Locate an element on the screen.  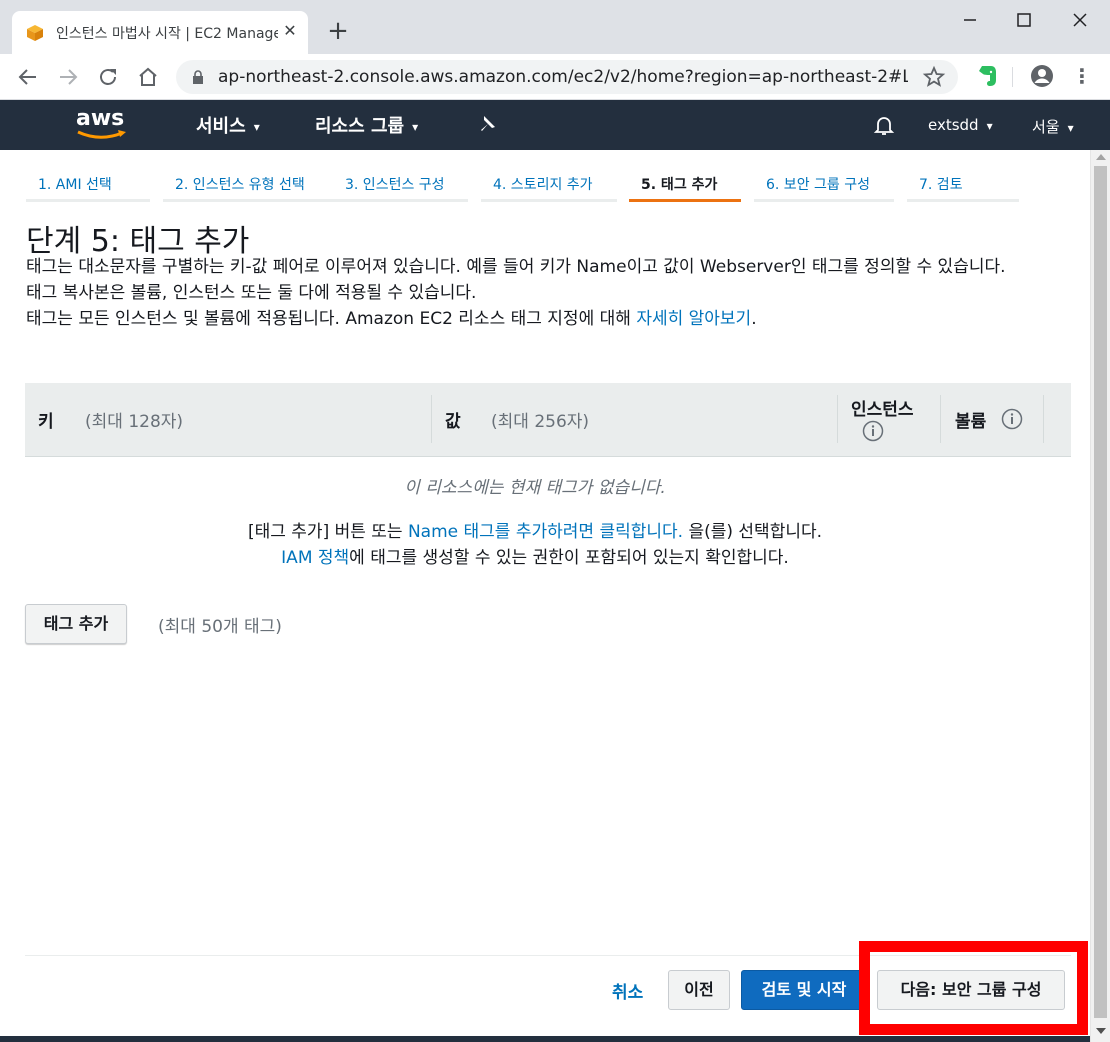
services-menu: 서비스 ▾ is located at coordinates (228, 125).